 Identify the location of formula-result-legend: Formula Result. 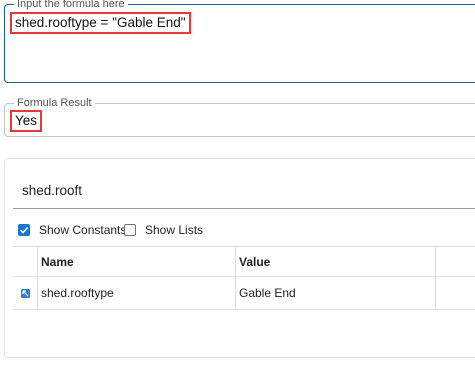
(54, 103).